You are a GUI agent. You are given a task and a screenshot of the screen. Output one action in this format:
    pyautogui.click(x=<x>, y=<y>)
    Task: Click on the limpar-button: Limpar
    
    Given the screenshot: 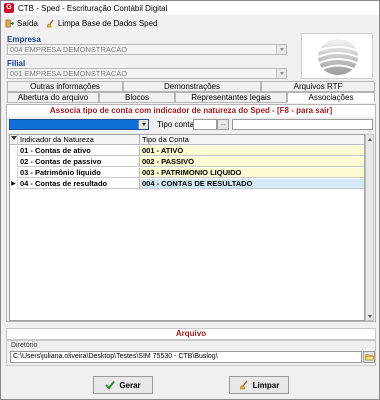 What is the action you would take?
    pyautogui.click(x=259, y=385)
    